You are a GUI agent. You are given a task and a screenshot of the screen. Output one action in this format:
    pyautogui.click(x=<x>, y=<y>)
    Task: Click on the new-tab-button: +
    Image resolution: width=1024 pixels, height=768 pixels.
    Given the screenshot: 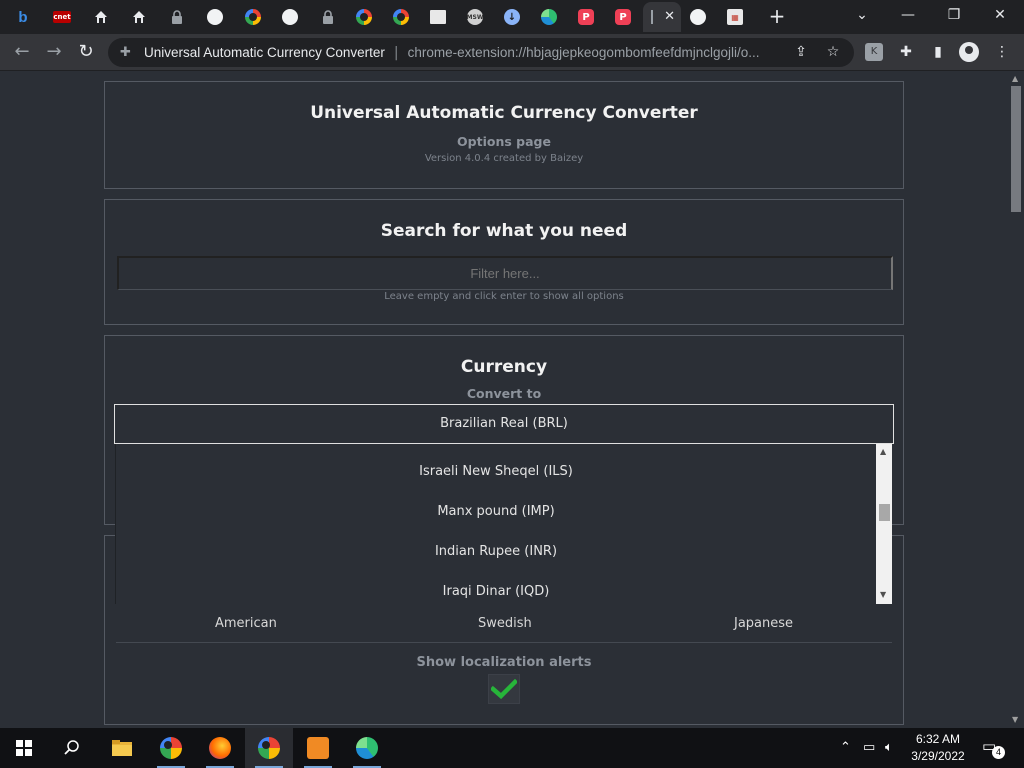 What is the action you would take?
    pyautogui.click(x=777, y=17)
    